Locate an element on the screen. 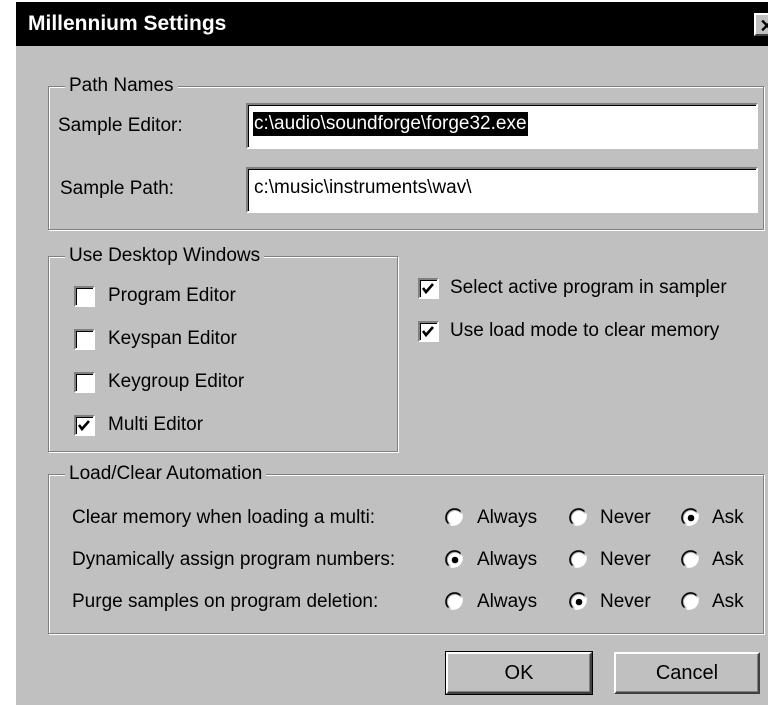 The height and width of the screenshot is (705, 768). purge-samples-never-label: Never is located at coordinates (625, 602).